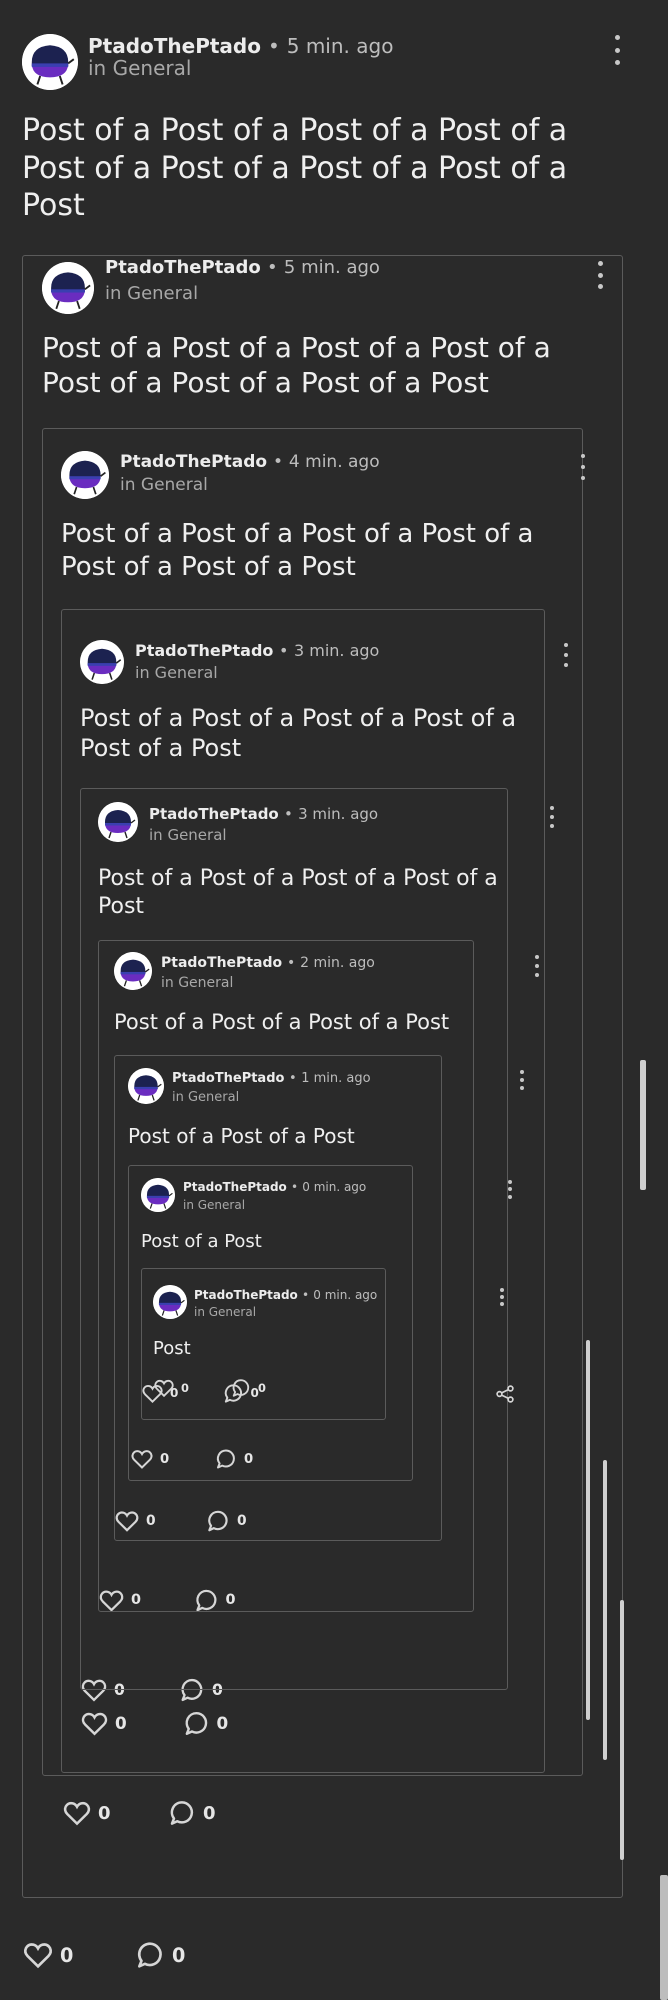 The width and height of the screenshot is (668, 2000). Describe the element at coordinates (336, 1078) in the screenshot. I see `post-time: 1 min. ago` at that location.